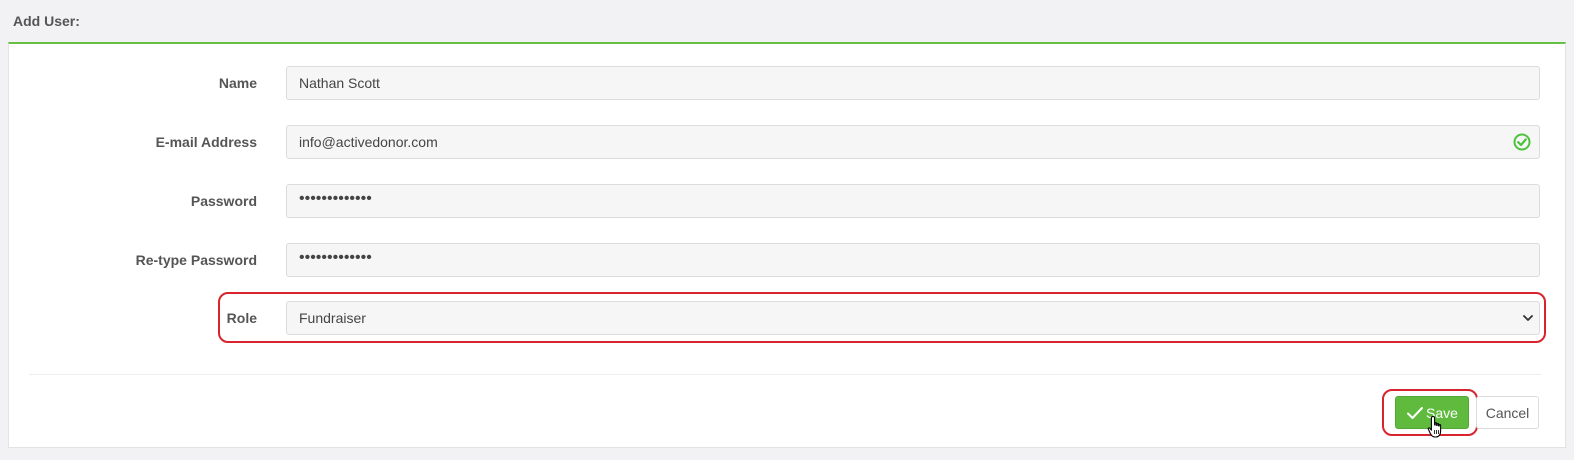 This screenshot has width=1574, height=460. I want to click on role-select: Fundraiser, so click(913, 318).